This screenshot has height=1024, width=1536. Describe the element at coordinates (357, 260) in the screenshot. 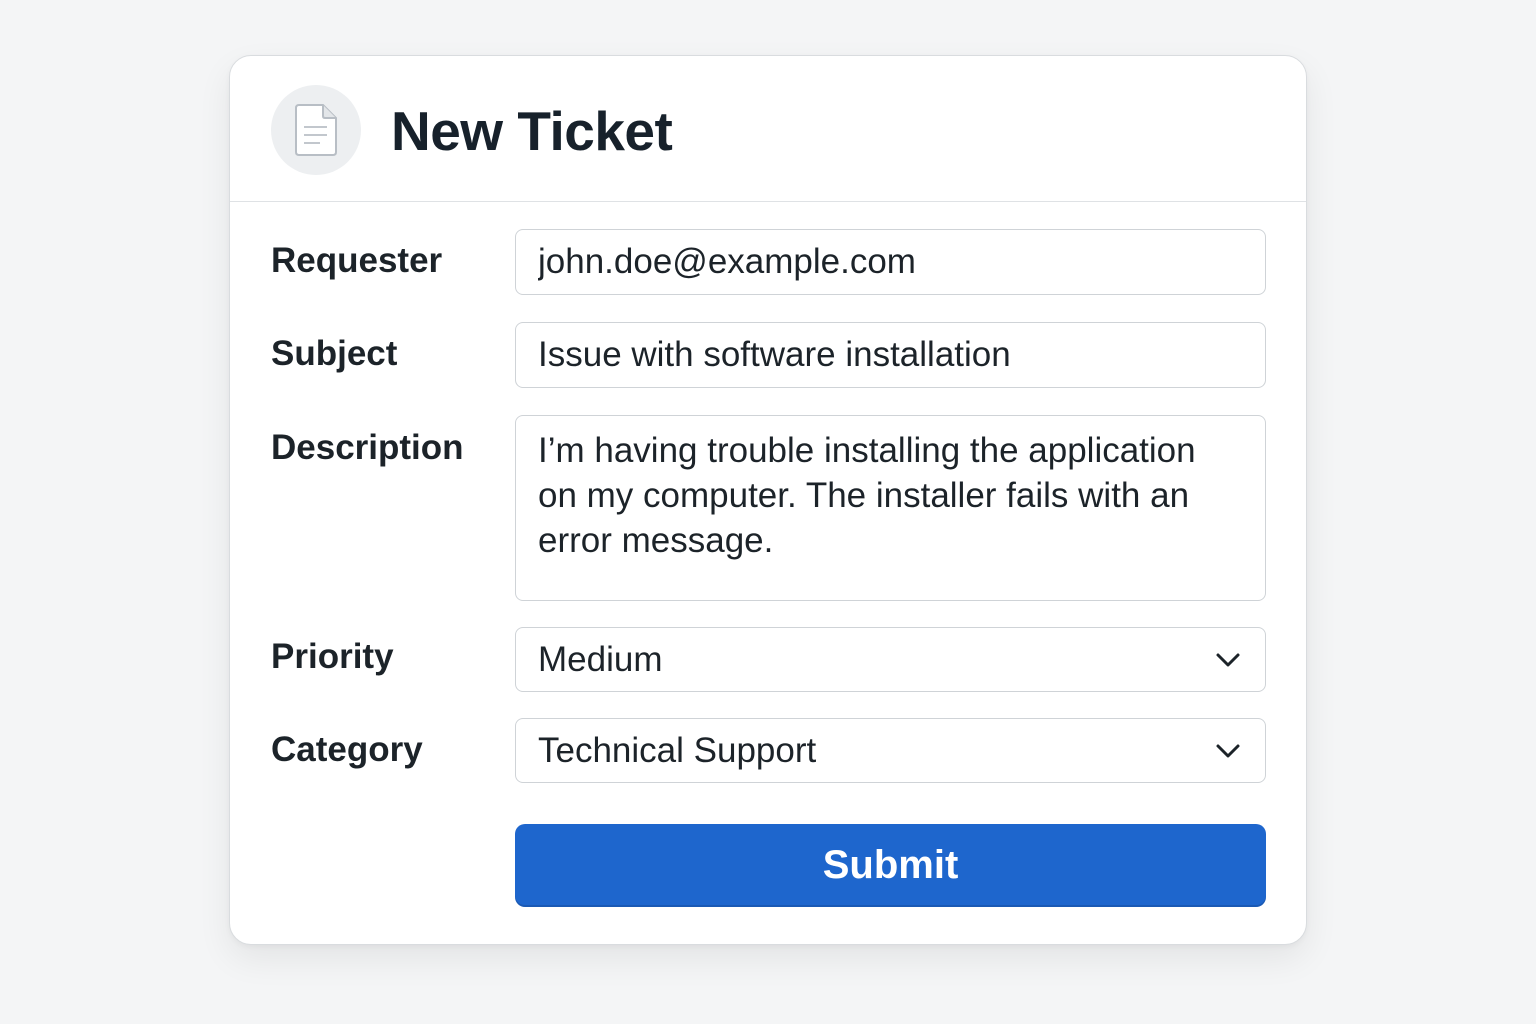

I see `requester-label: Requester` at that location.